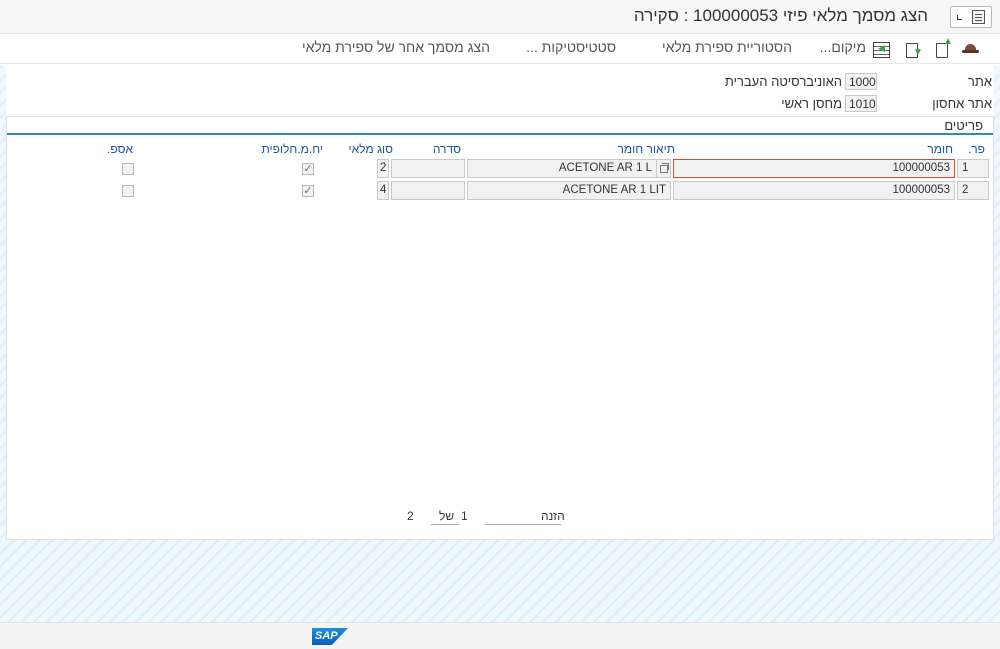 The height and width of the screenshot is (649, 1000). What do you see at coordinates (783, 81) in the screenshot?
I see `plant-description: האוניברסיטה העברית` at bounding box center [783, 81].